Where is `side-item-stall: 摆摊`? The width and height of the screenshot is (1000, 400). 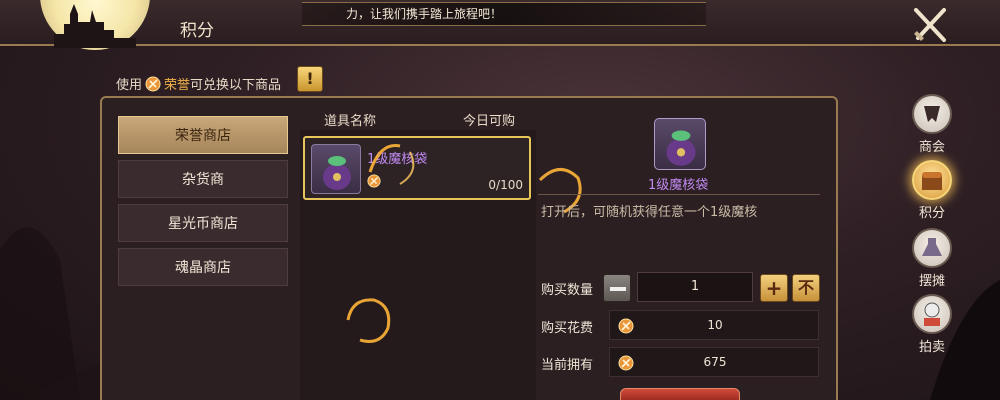 side-item-stall: 摆摊 is located at coordinates (932, 258).